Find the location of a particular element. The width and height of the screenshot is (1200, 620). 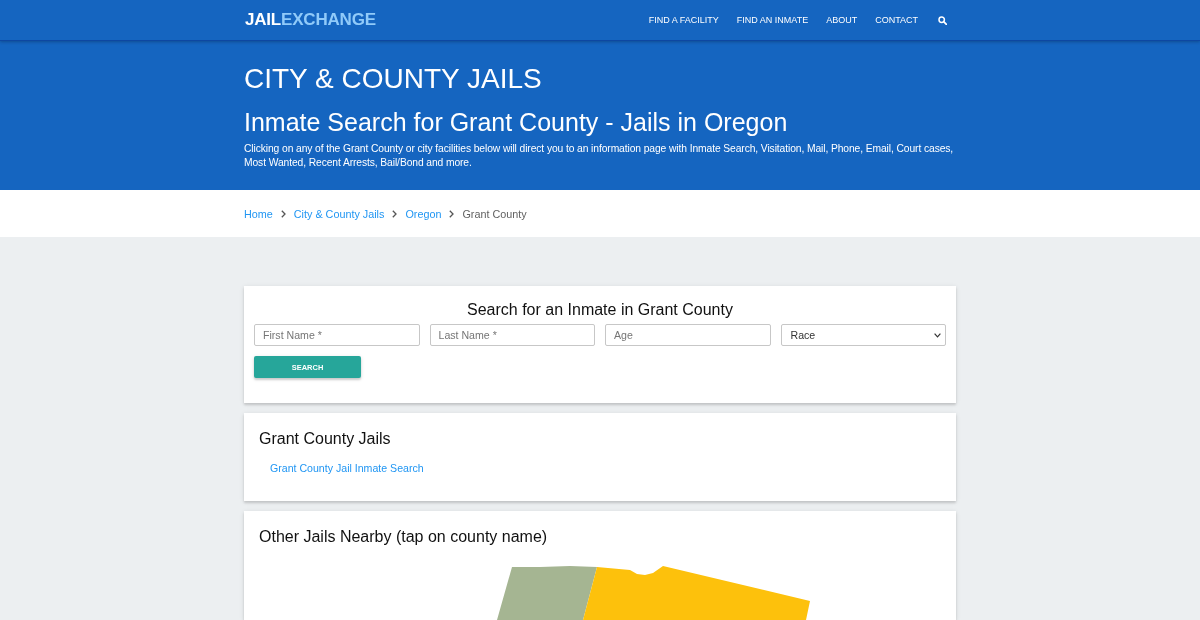

page-title: Inmate Search for Grant County - Jails in Oregon is located at coordinates (516, 122).